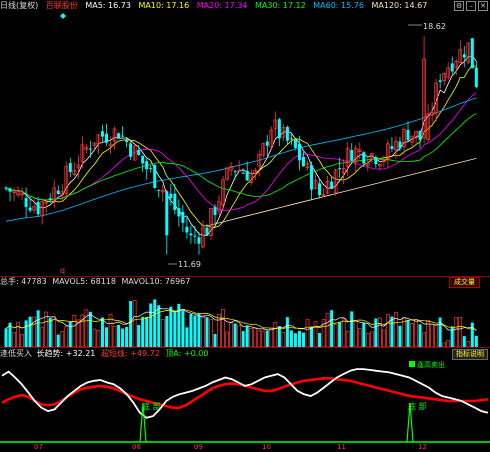 The height and width of the screenshot is (452, 490). Describe the element at coordinates (434, 26) in the screenshot. I see `high-price-label: 18.62` at that location.